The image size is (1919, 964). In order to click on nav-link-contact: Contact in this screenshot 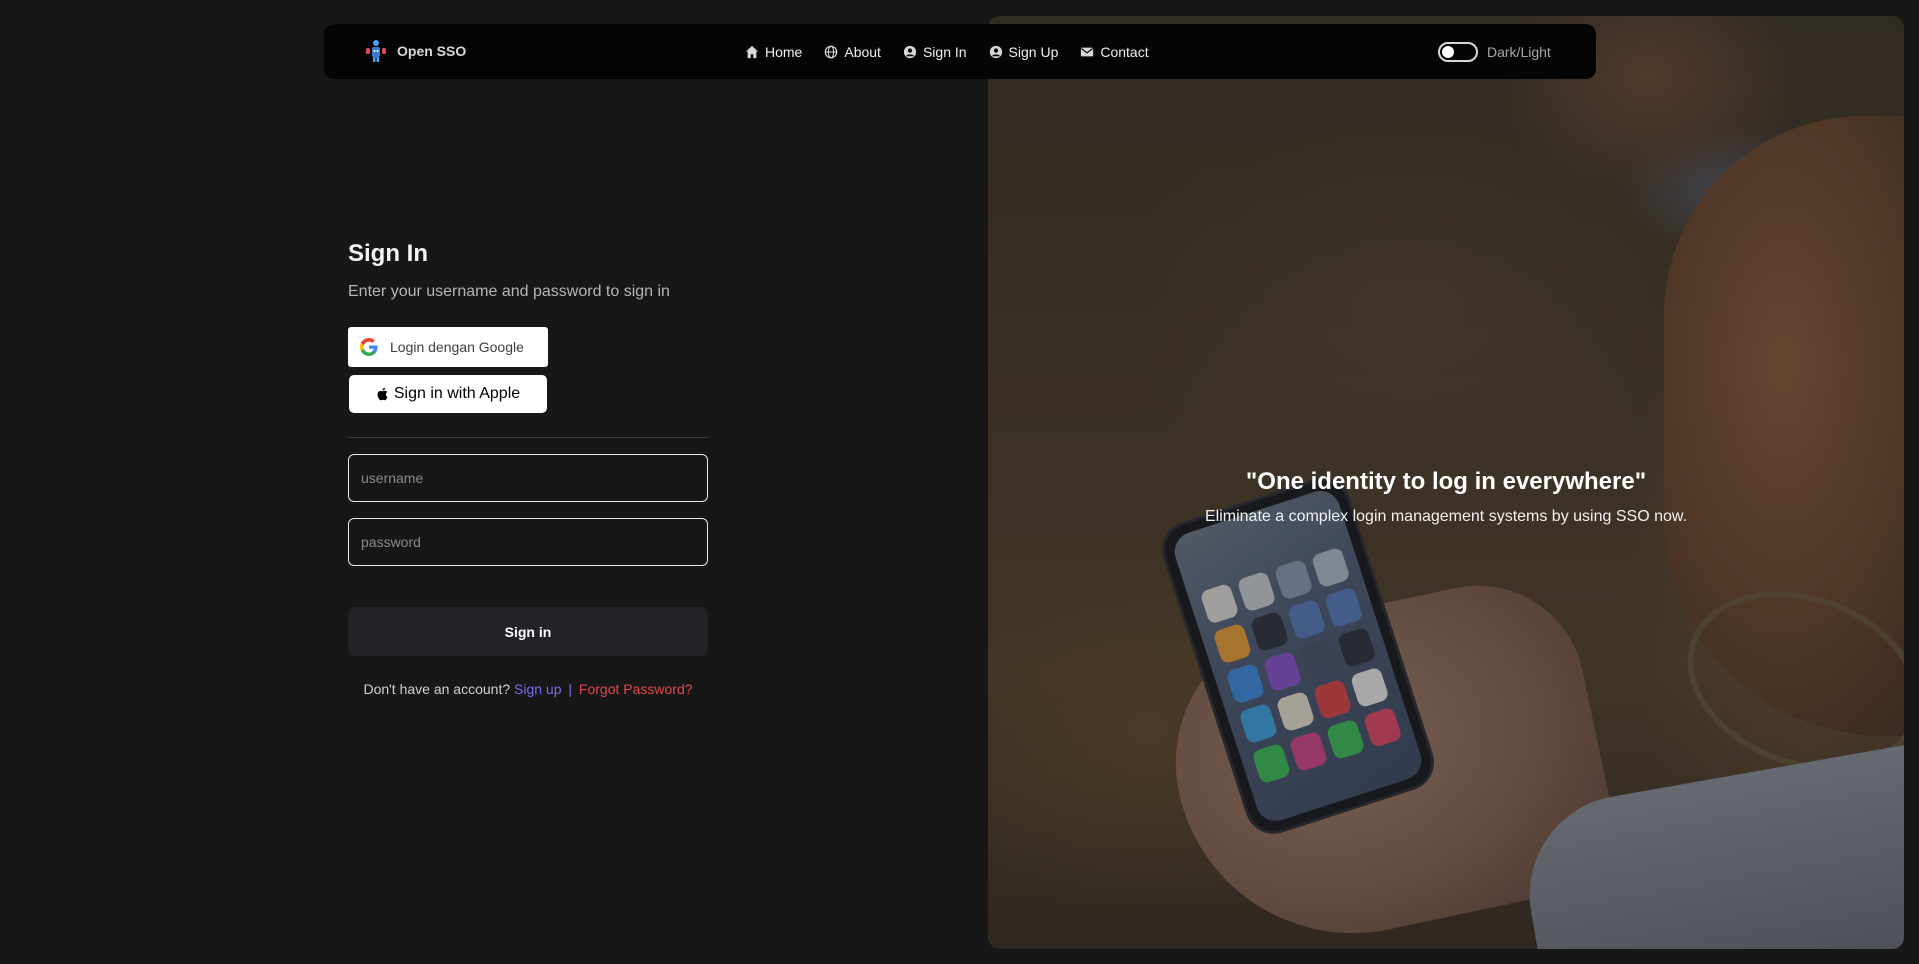, I will do `click(1114, 51)`.